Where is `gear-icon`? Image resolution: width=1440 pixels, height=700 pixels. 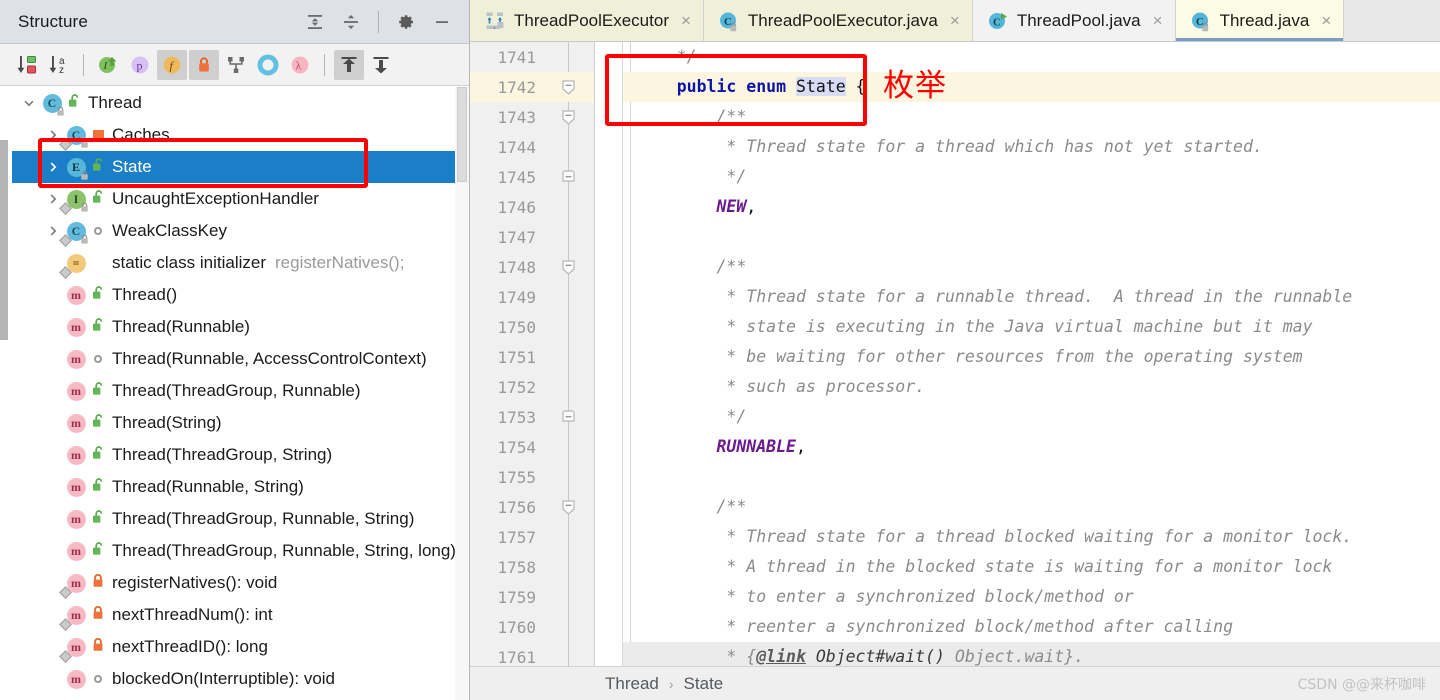
gear-icon is located at coordinates (406, 22).